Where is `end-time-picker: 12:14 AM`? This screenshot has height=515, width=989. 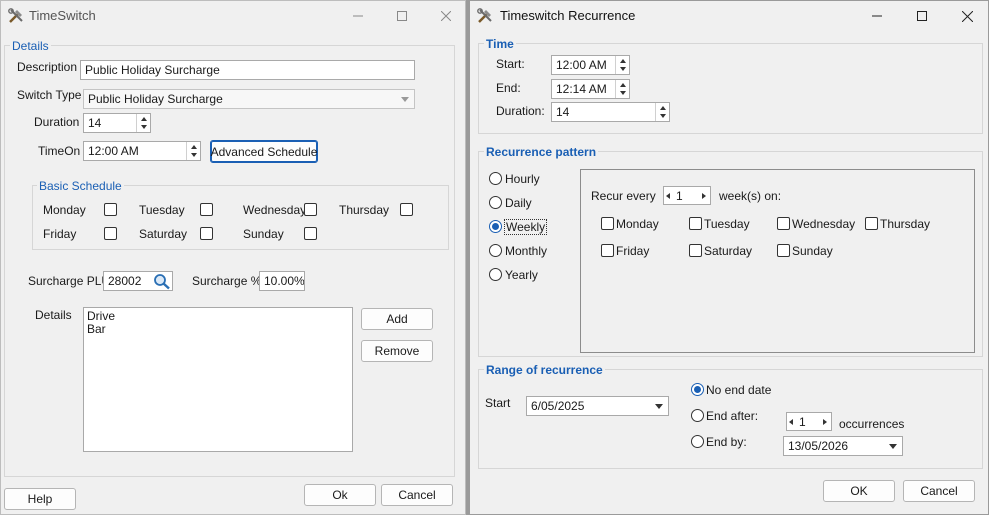 end-time-picker: 12:14 AM is located at coordinates (590, 89).